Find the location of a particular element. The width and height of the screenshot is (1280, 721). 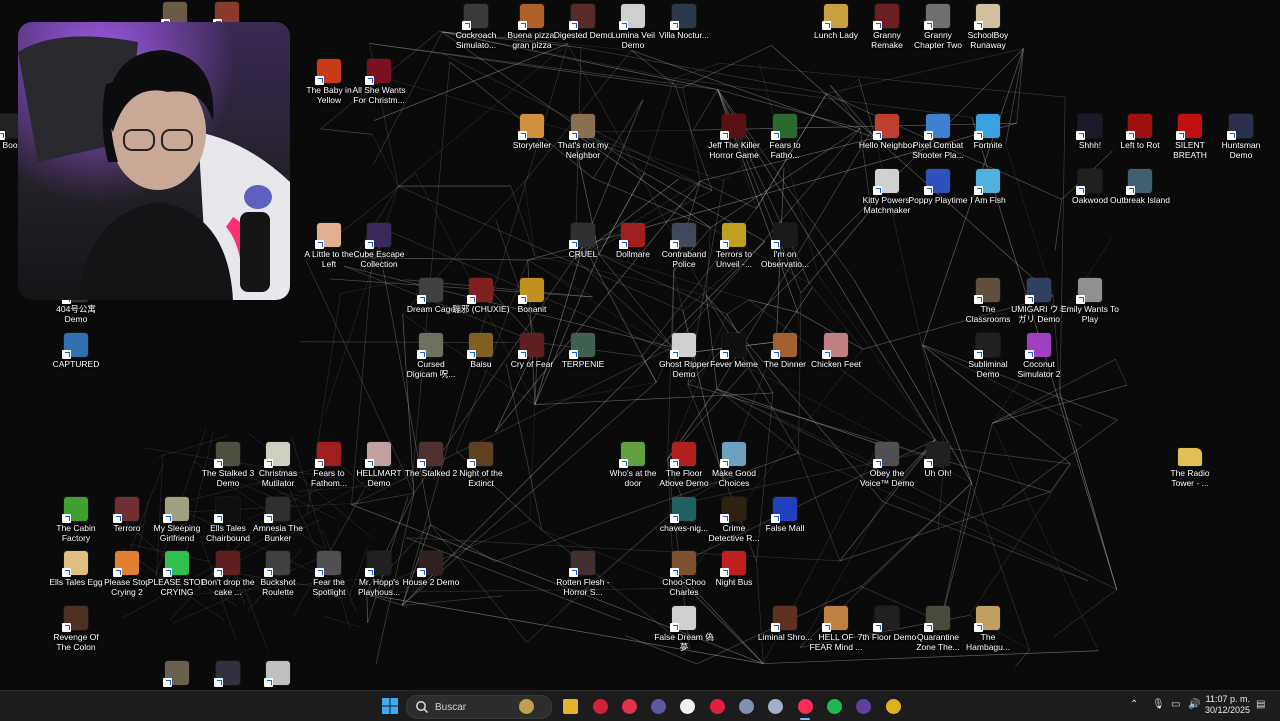

desktop-shortcut: My Sleeping Girlfriend is located at coordinates (177, 520).